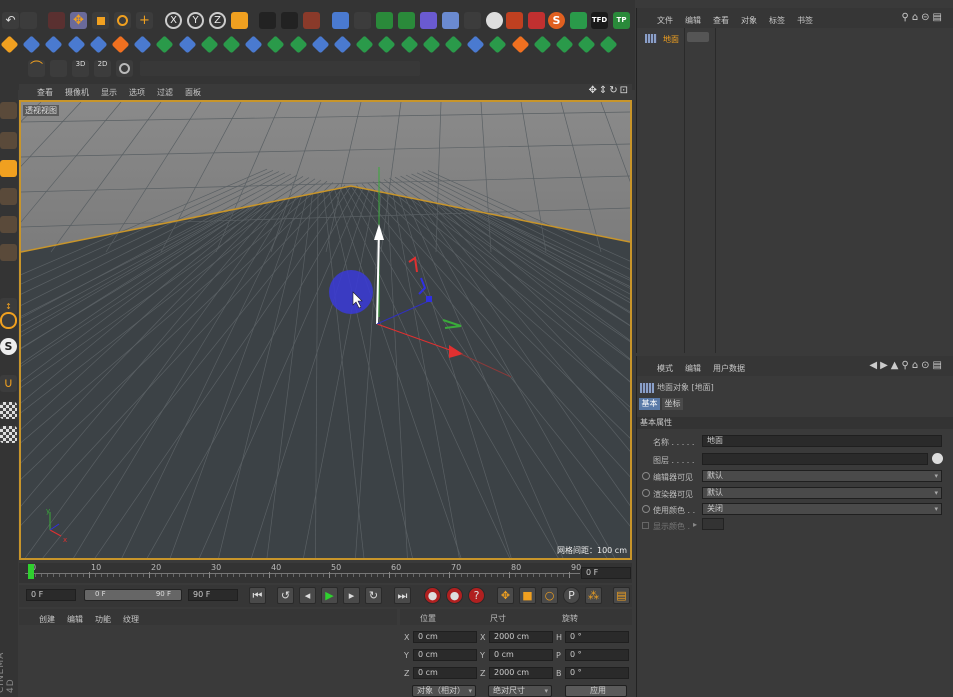  I want to click on snap-icon, so click(58, 68).